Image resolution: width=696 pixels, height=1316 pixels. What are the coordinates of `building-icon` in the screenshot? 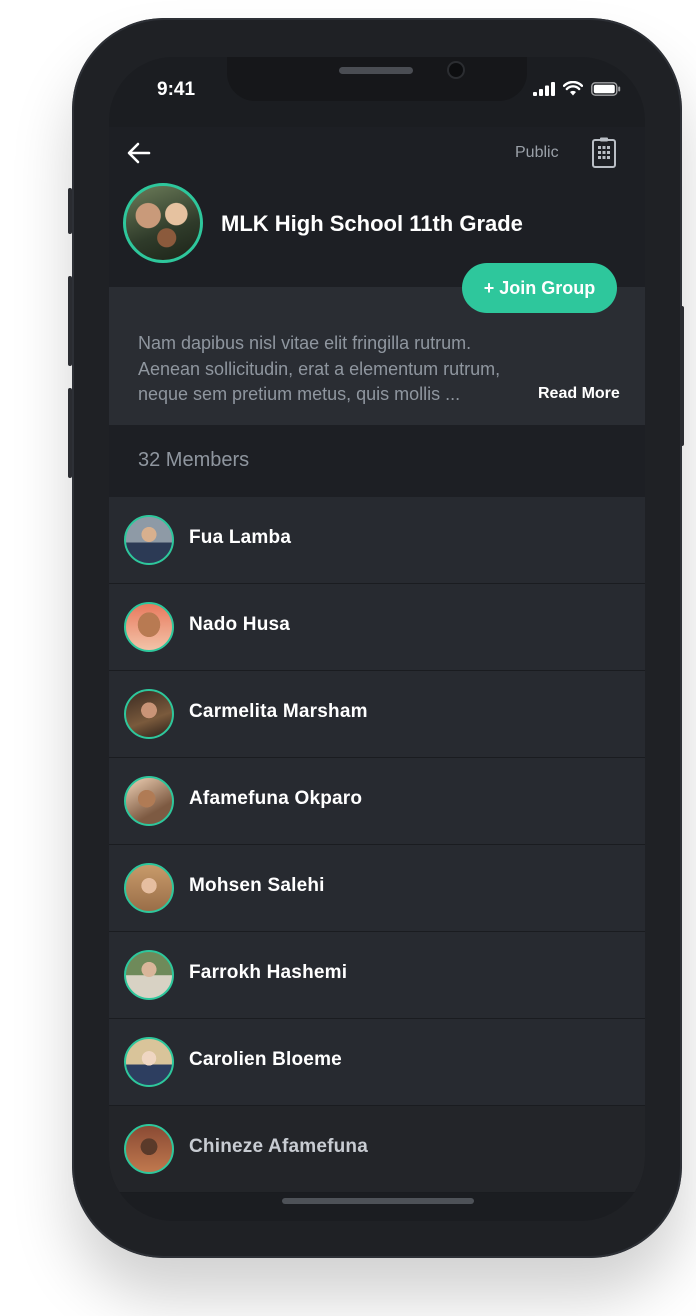 It's located at (604, 153).